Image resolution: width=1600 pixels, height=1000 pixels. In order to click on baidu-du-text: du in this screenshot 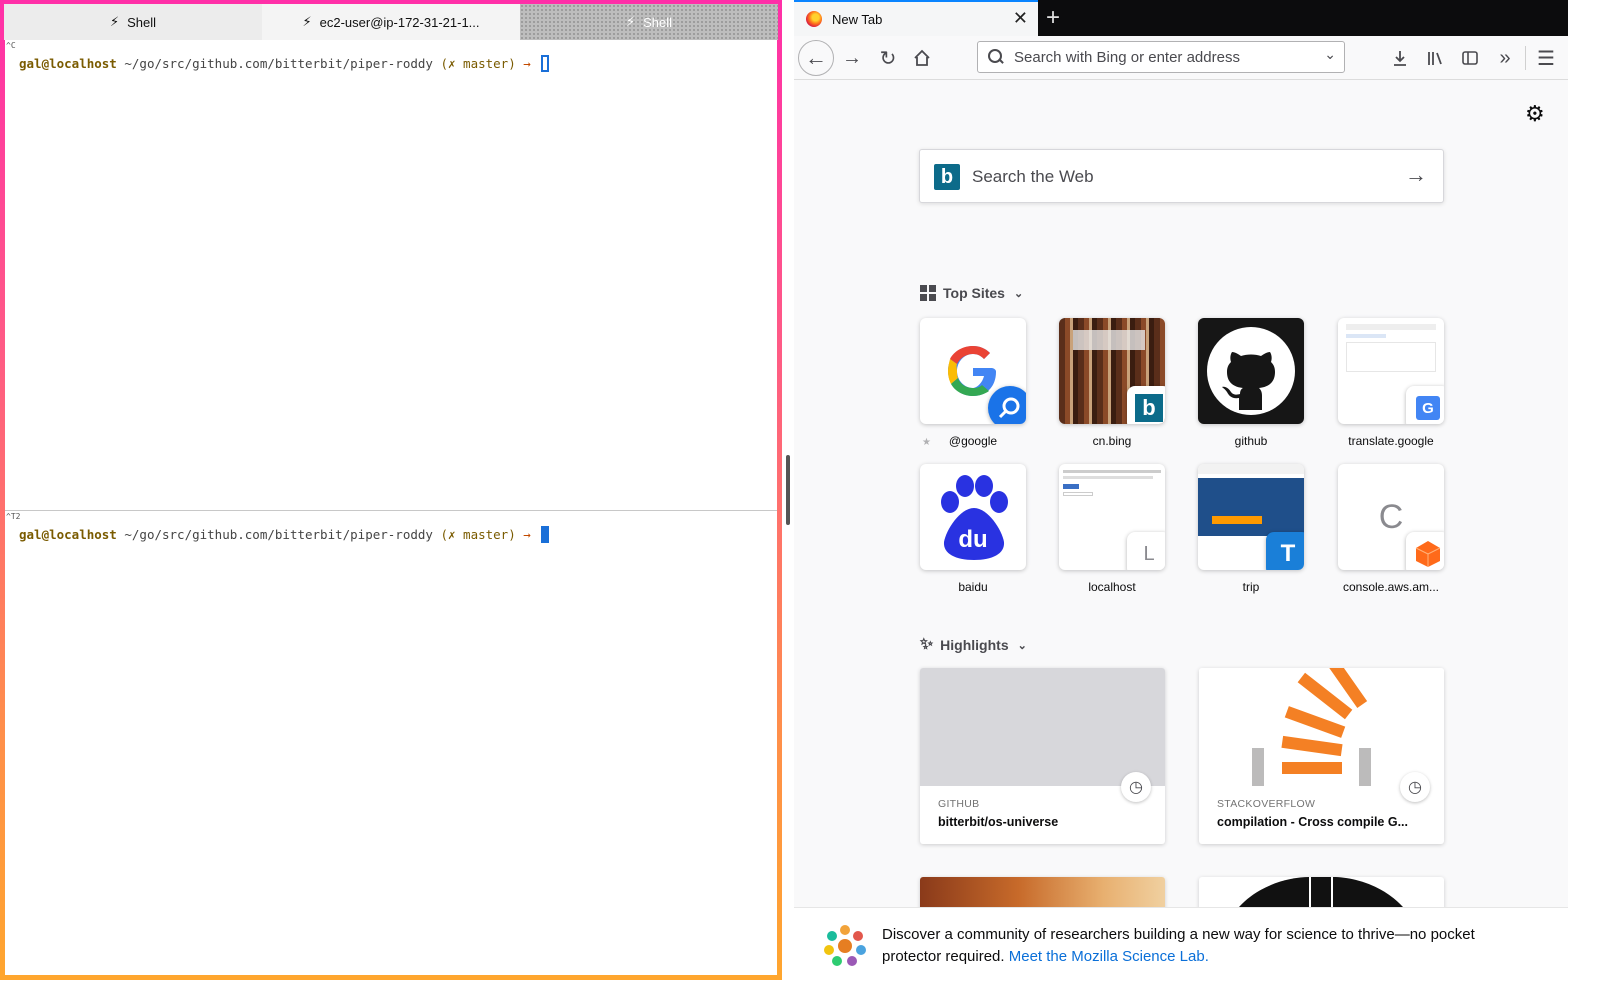, I will do `click(973, 539)`.